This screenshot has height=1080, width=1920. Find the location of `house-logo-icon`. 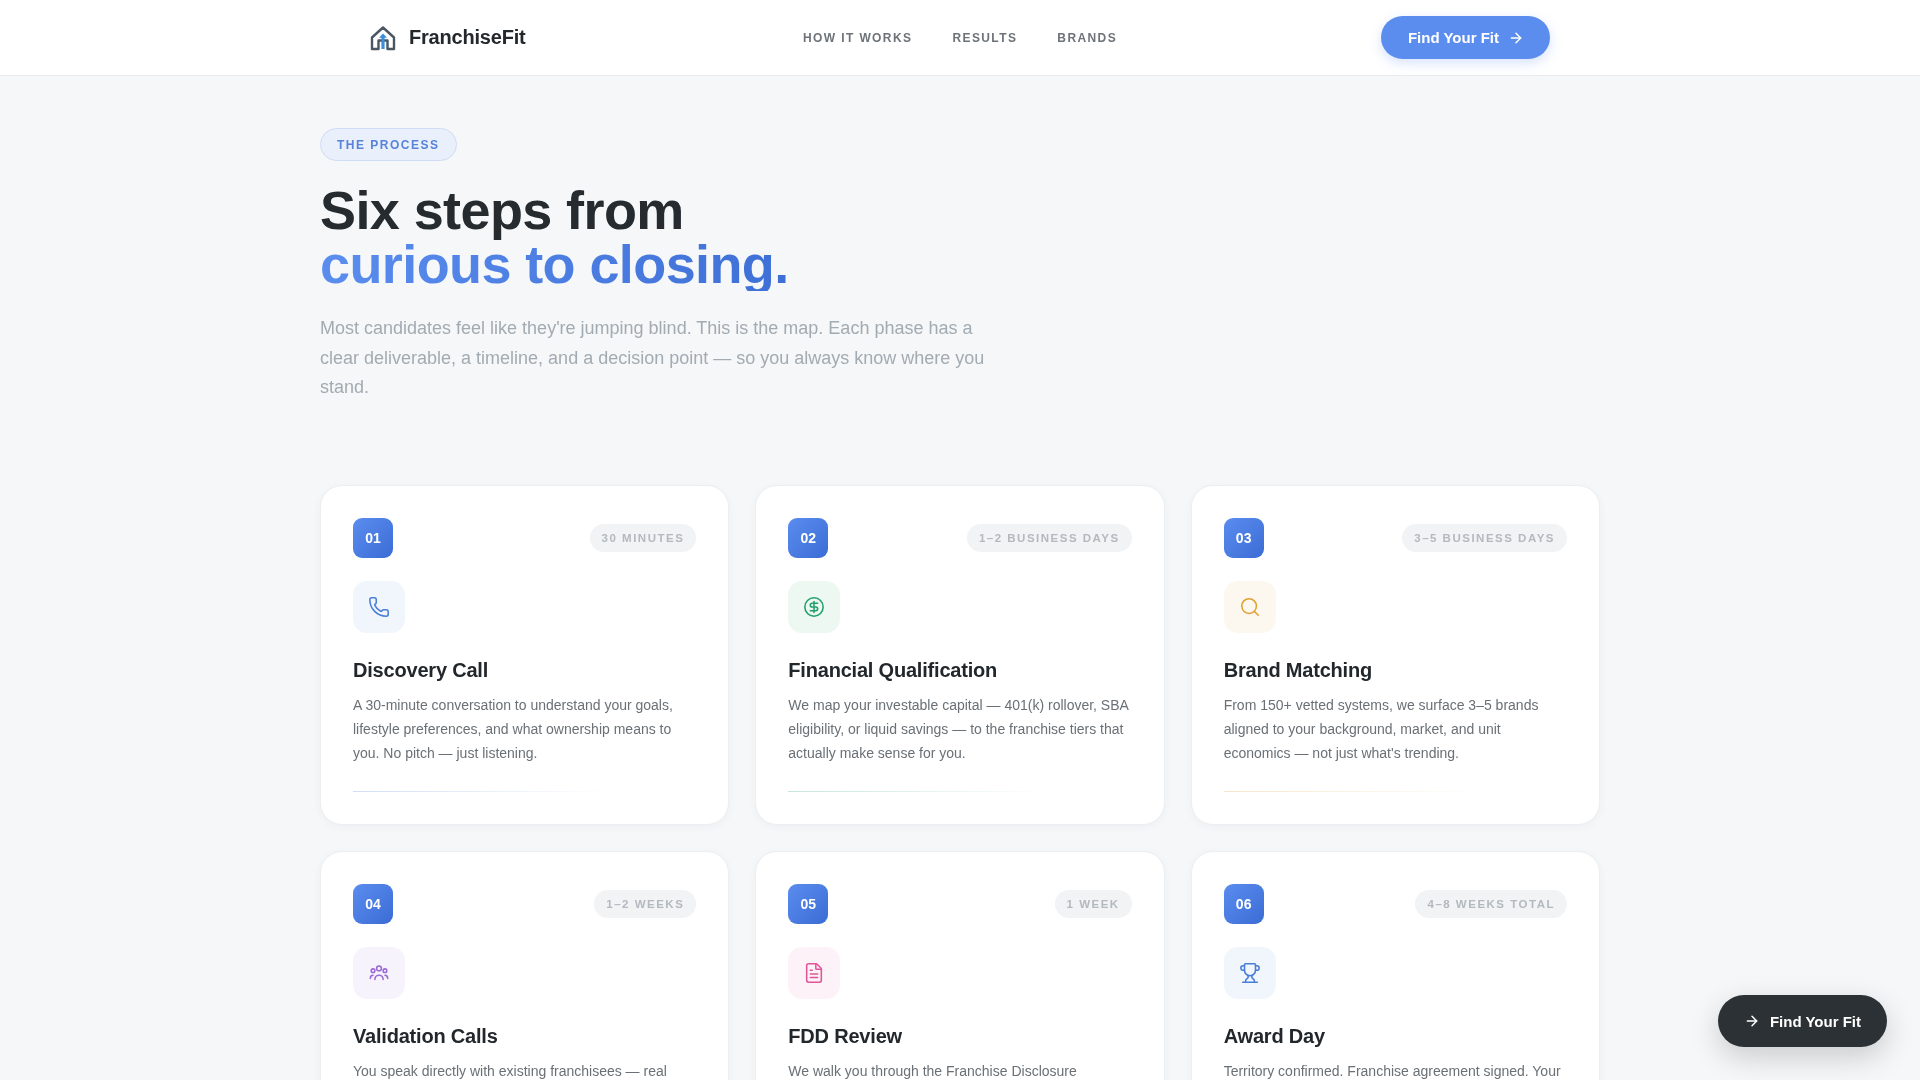

house-logo-icon is located at coordinates (383, 37).